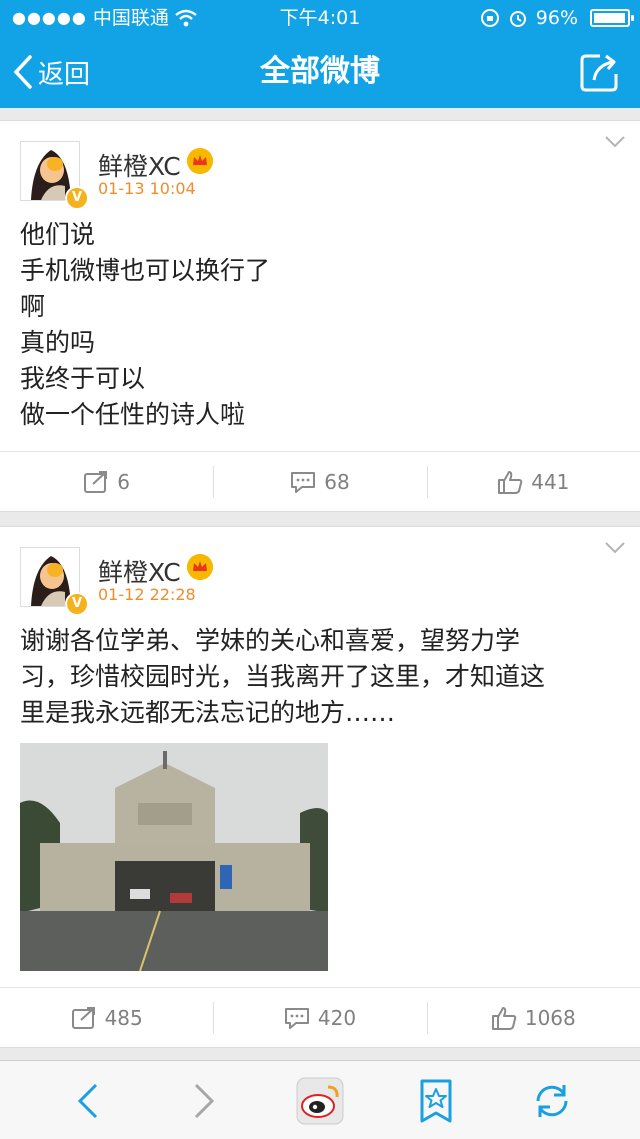 Image resolution: width=640 pixels, height=1139 pixels. Describe the element at coordinates (612, 18) in the screenshot. I see `battery-icon` at that location.